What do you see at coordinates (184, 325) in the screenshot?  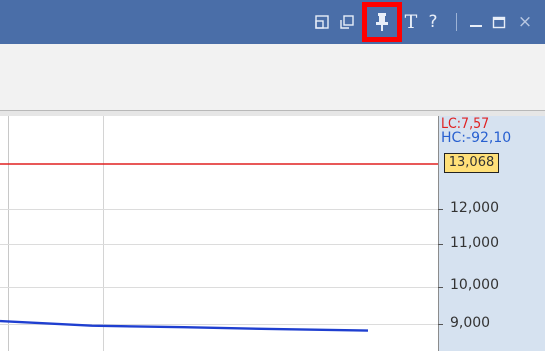 I see `price-series-line` at bounding box center [184, 325].